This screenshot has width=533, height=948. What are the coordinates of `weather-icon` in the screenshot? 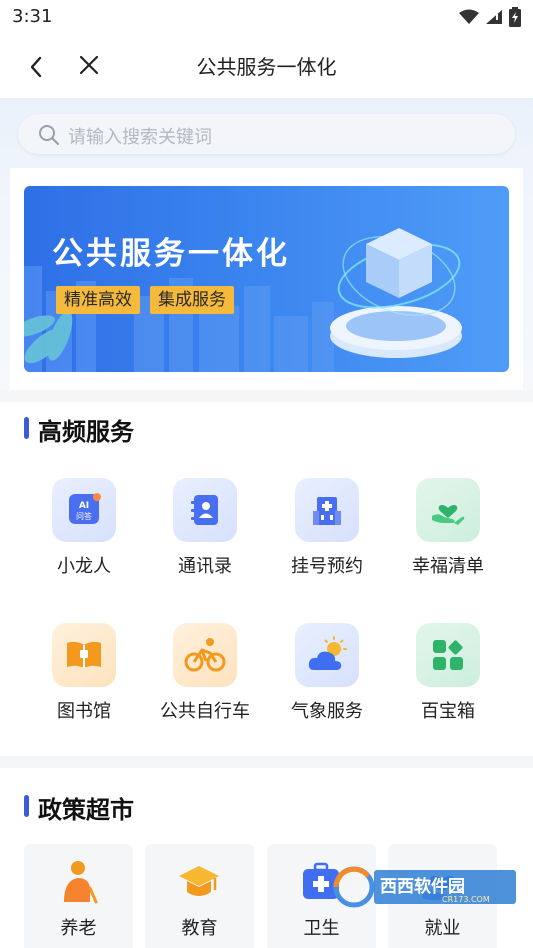 It's located at (327, 655).